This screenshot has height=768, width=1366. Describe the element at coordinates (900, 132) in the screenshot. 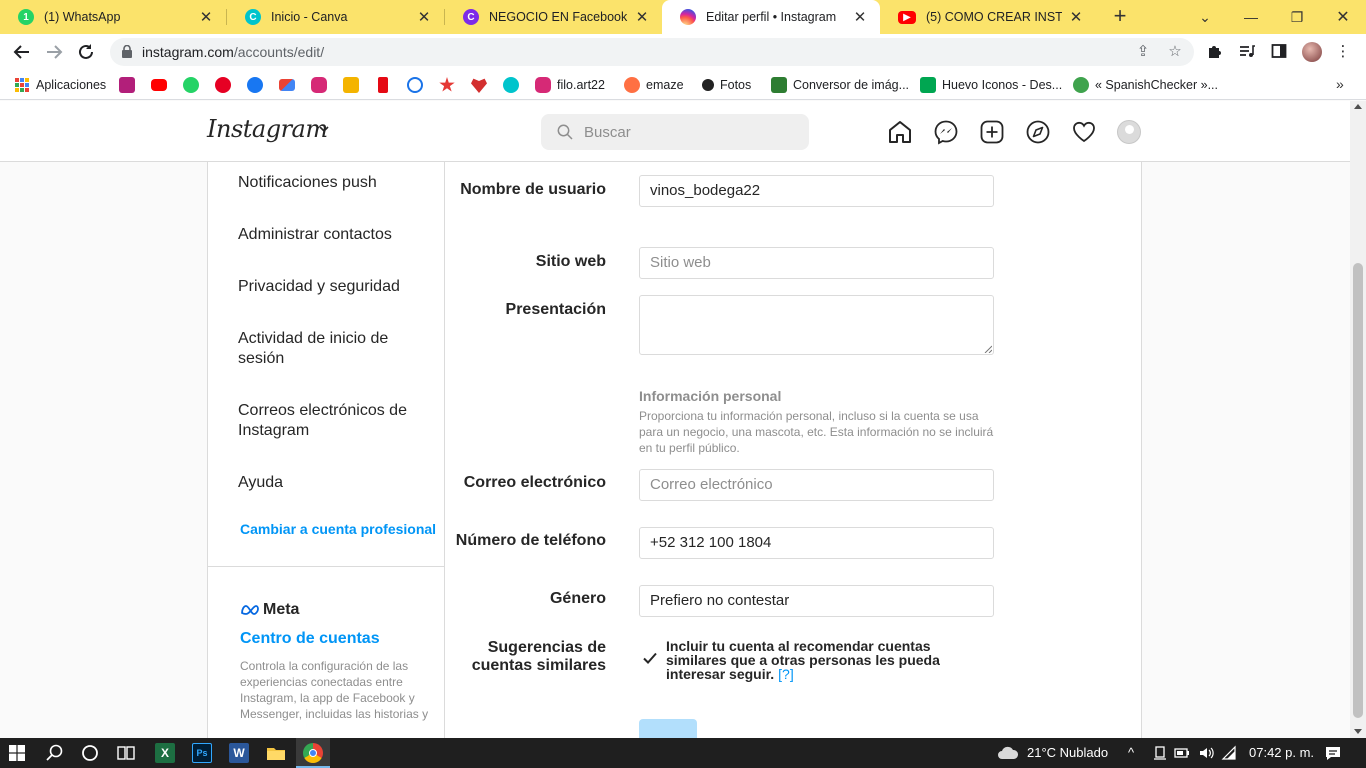

I see `home-icon` at that location.